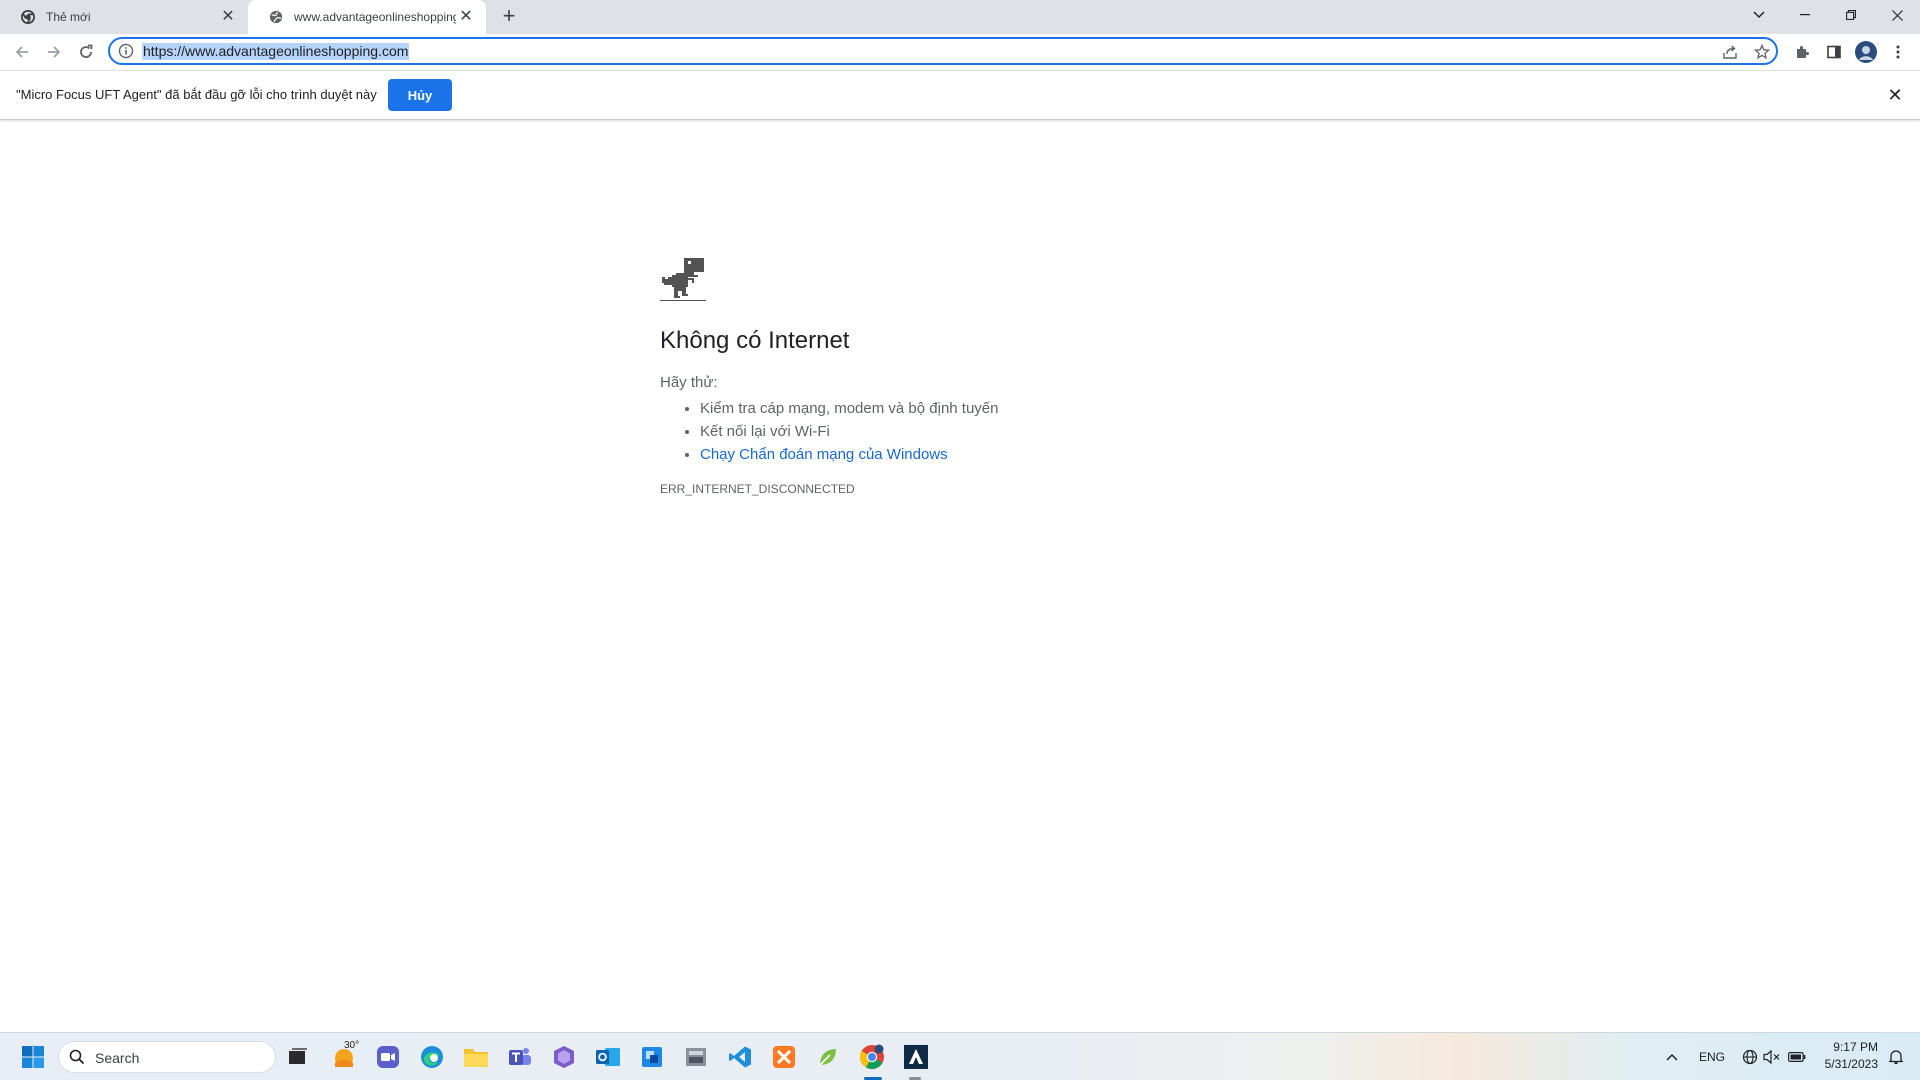 The image size is (1920, 1080). What do you see at coordinates (757, 489) in the screenshot?
I see `error-code: ERR_INTERNET_DISCONNECTED` at bounding box center [757, 489].